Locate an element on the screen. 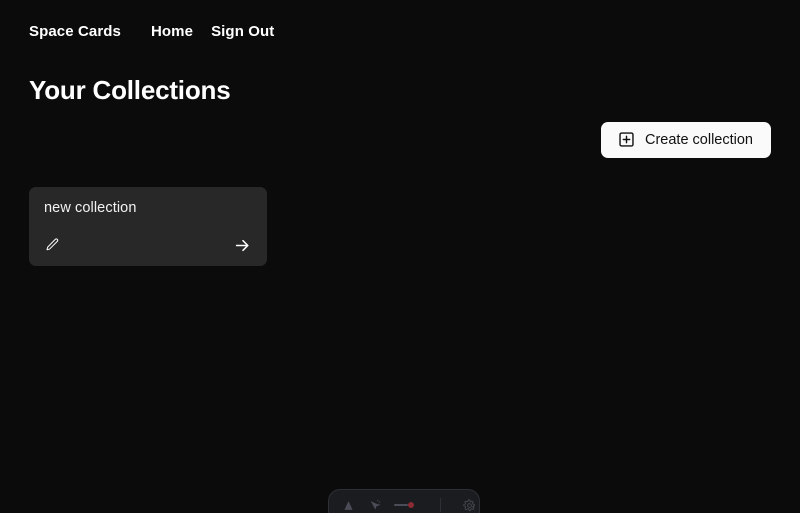 The width and height of the screenshot is (800, 513). dev-toolbar is located at coordinates (404, 501).